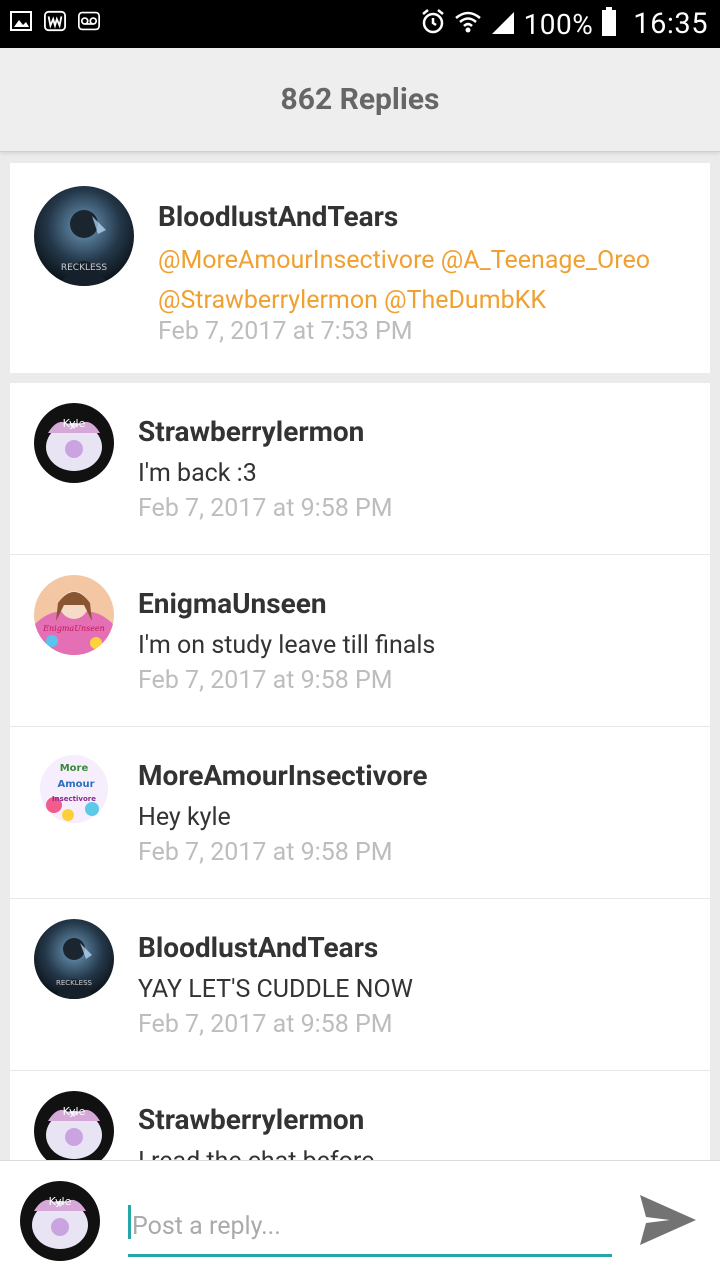  I want to click on gallery-icon, so click(21, 21).